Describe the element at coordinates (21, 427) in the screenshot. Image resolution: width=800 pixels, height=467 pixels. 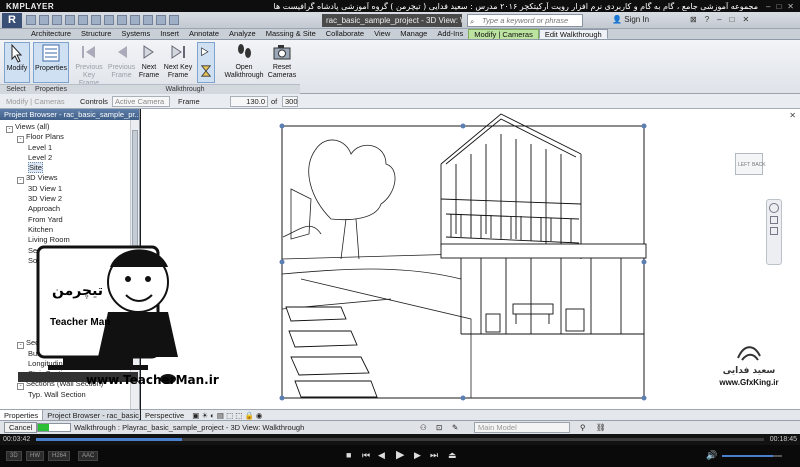
I see `cancel-button: Cancel` at that location.